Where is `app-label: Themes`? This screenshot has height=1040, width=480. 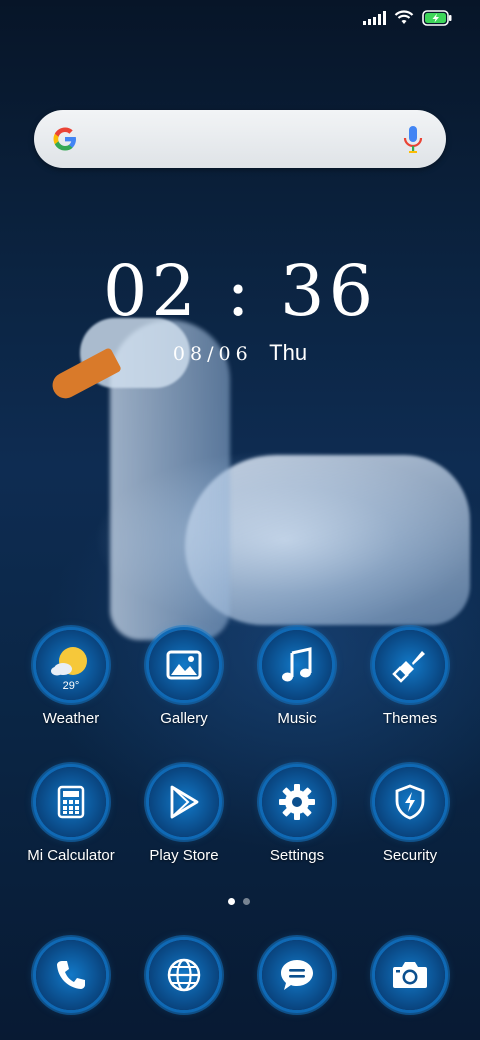
app-label: Themes is located at coordinates (410, 718).